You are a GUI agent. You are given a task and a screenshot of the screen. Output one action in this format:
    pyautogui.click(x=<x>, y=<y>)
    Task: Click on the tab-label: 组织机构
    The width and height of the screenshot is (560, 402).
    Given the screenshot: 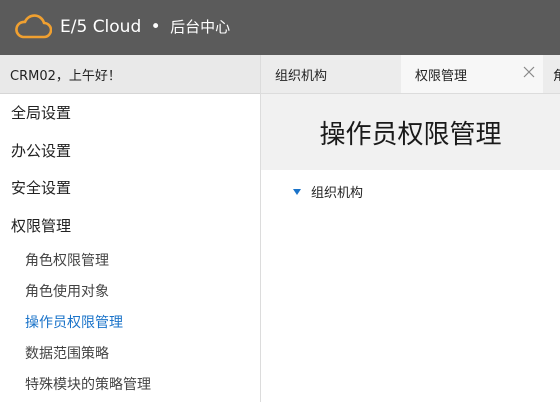 What is the action you would take?
    pyautogui.click(x=301, y=76)
    